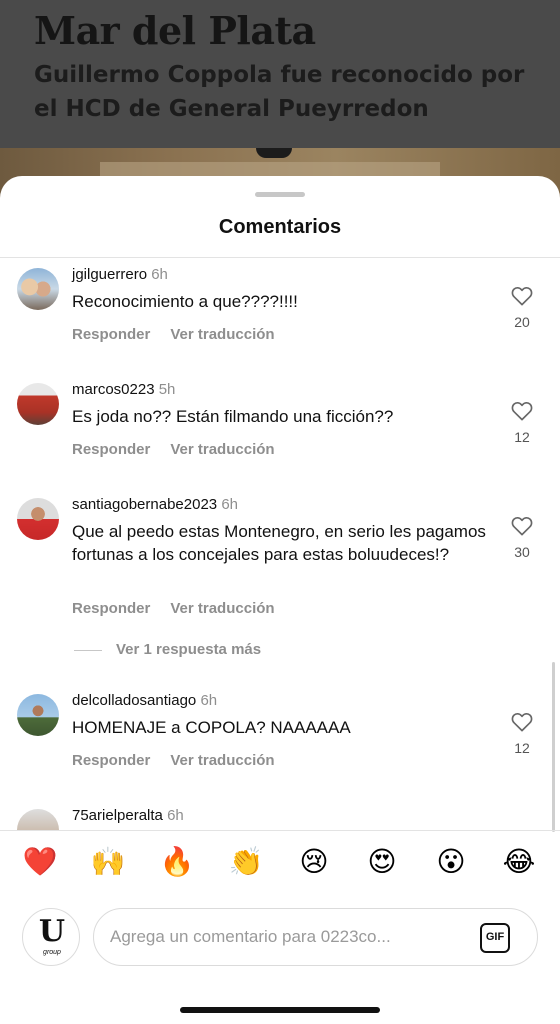 This screenshot has width=560, height=1024. Describe the element at coordinates (280, 194) in the screenshot. I see `drag-handle` at that location.